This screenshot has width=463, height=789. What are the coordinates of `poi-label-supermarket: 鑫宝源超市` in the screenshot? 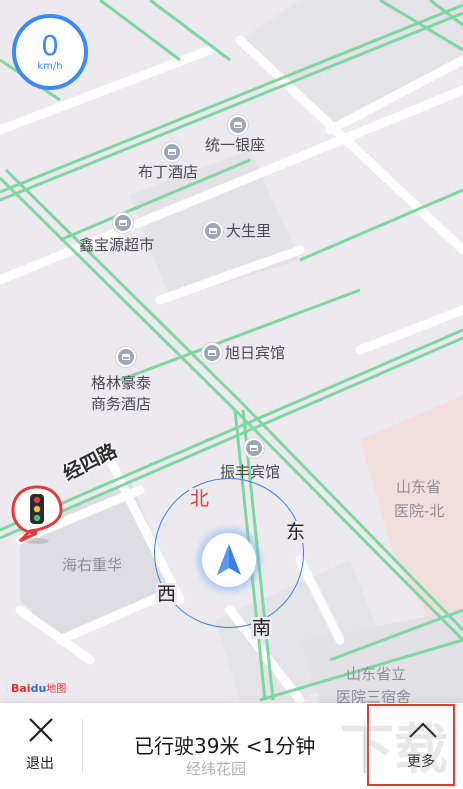 It's located at (116, 245).